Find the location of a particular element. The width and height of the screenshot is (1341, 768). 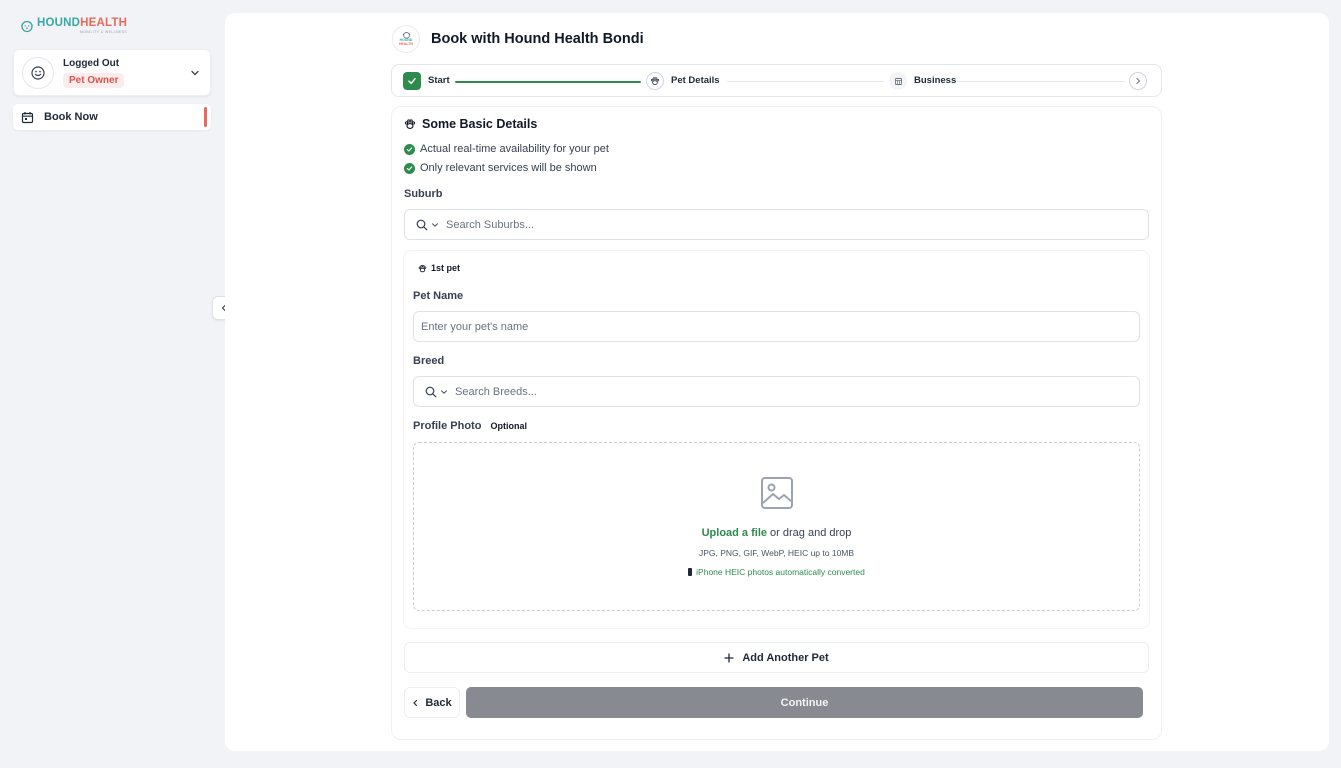

step-label-start: Start is located at coordinates (439, 80).